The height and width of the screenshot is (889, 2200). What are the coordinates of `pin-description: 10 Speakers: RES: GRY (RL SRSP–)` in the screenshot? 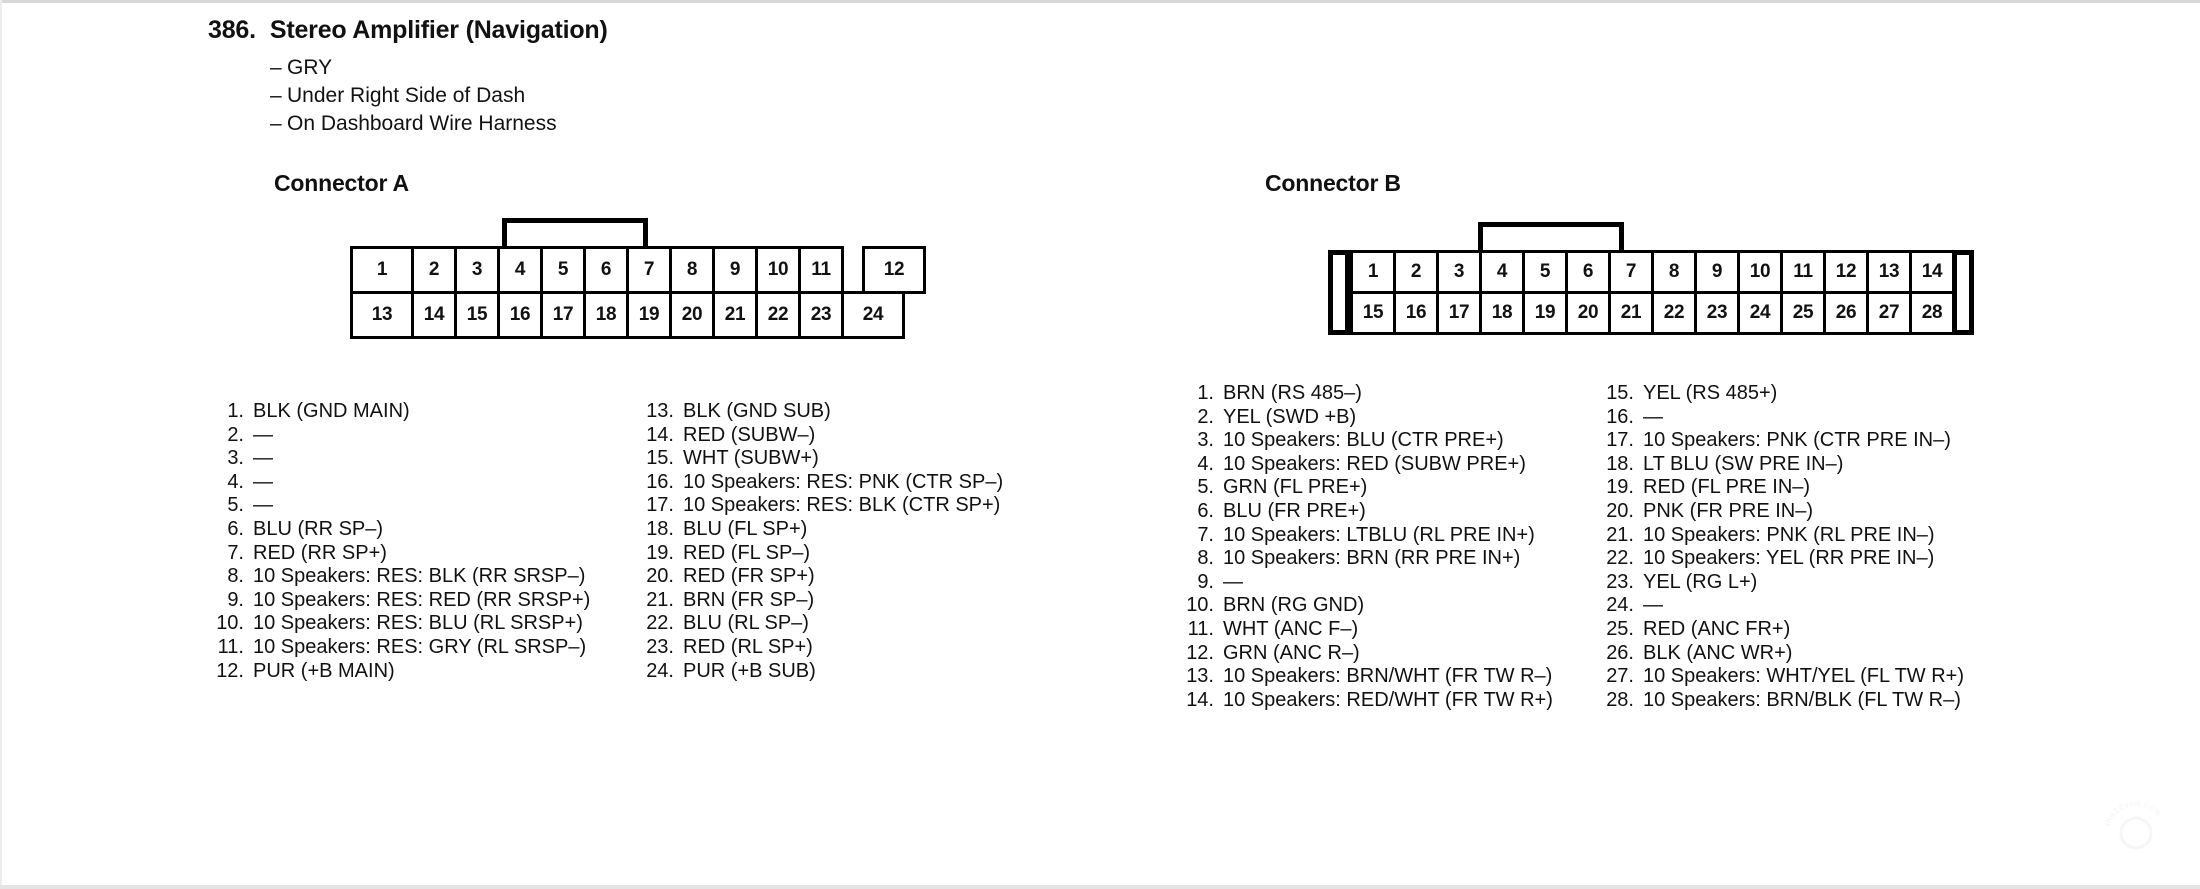 It's located at (420, 646).